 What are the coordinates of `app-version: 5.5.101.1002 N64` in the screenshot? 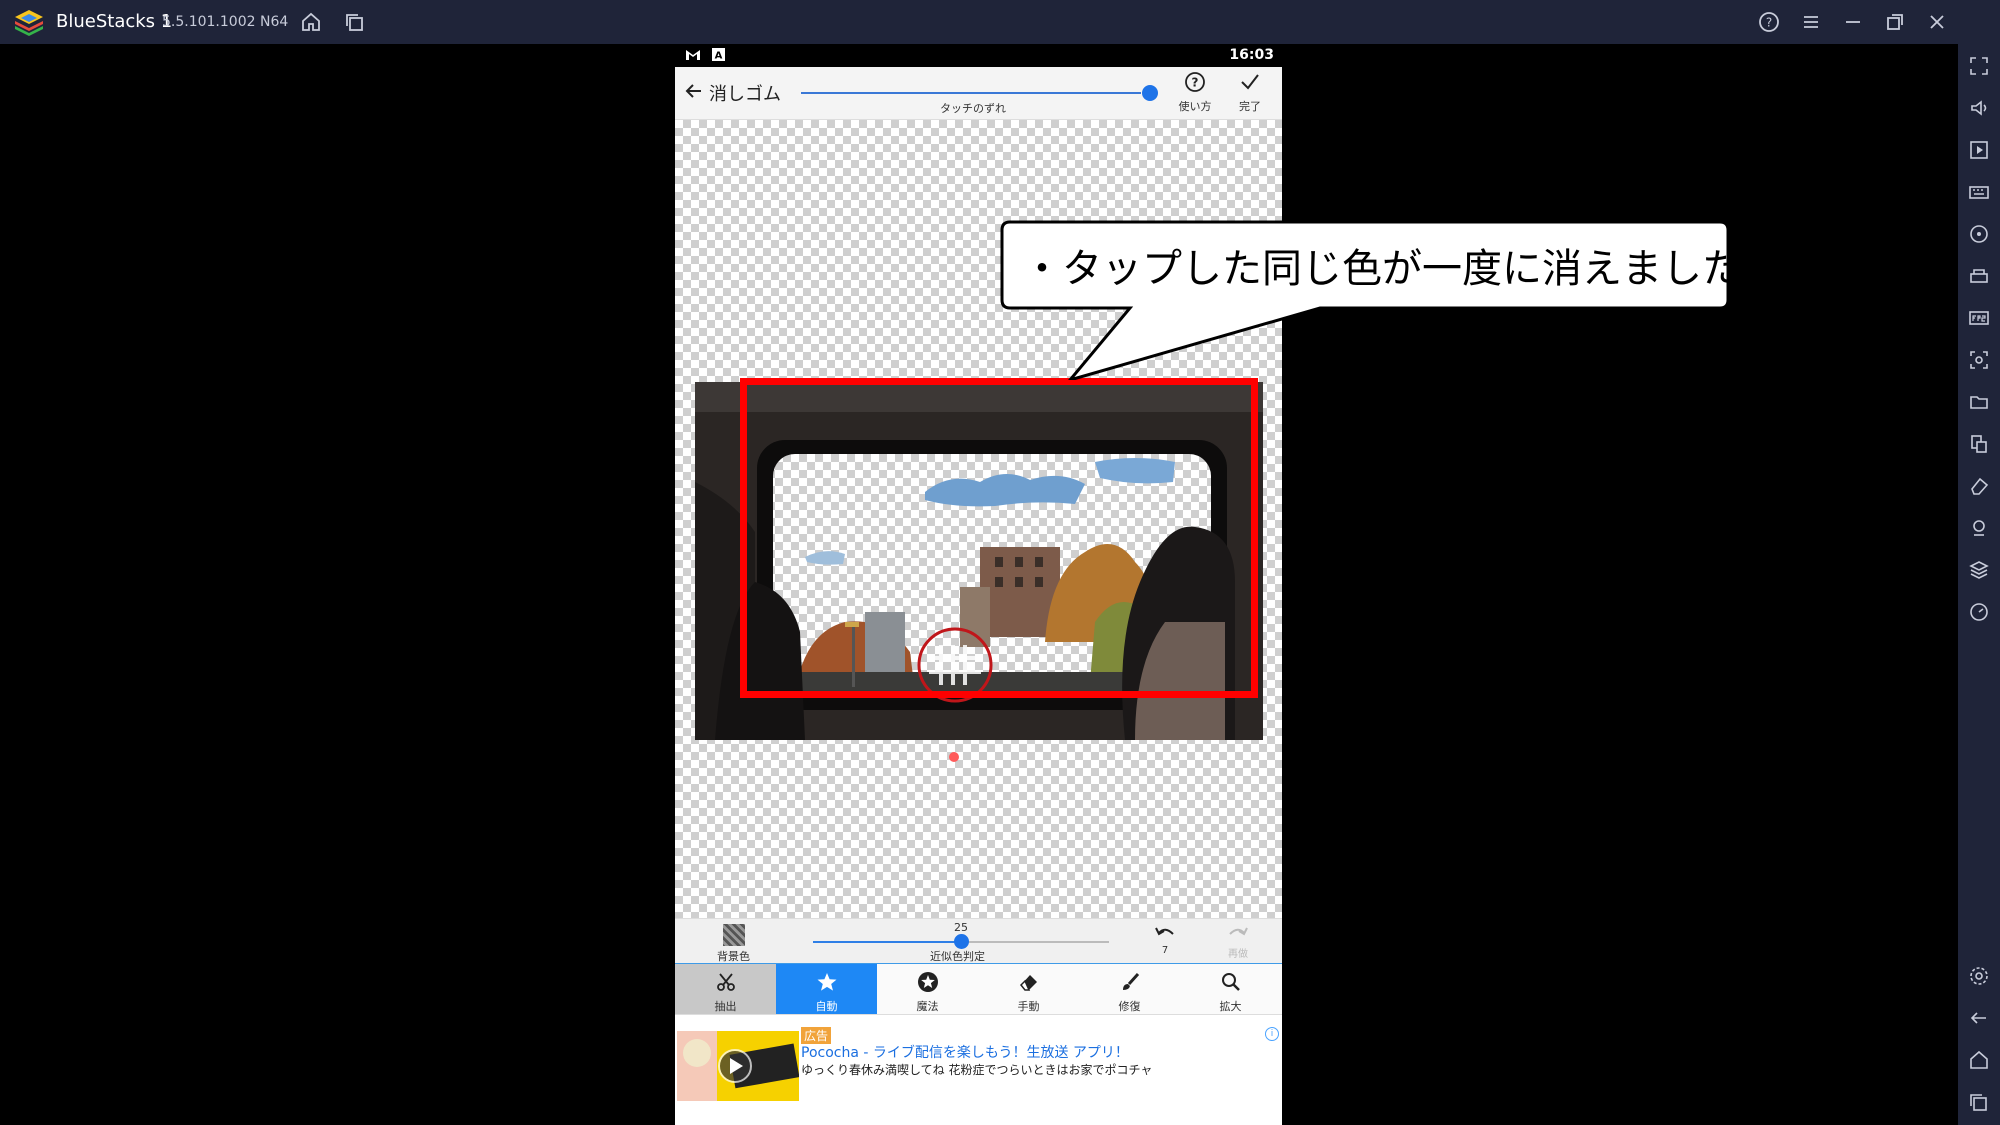 It's located at (225, 22).